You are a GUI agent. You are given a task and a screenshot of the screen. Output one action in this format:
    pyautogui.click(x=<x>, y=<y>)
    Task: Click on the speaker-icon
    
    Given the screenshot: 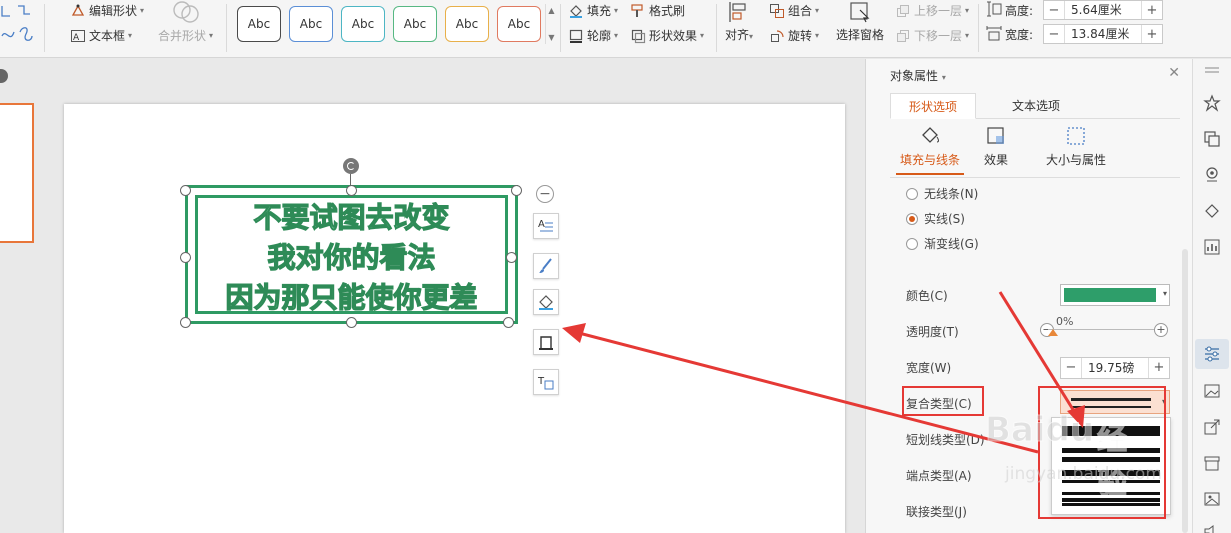 What is the action you would take?
    pyautogui.click(x=1209, y=529)
    